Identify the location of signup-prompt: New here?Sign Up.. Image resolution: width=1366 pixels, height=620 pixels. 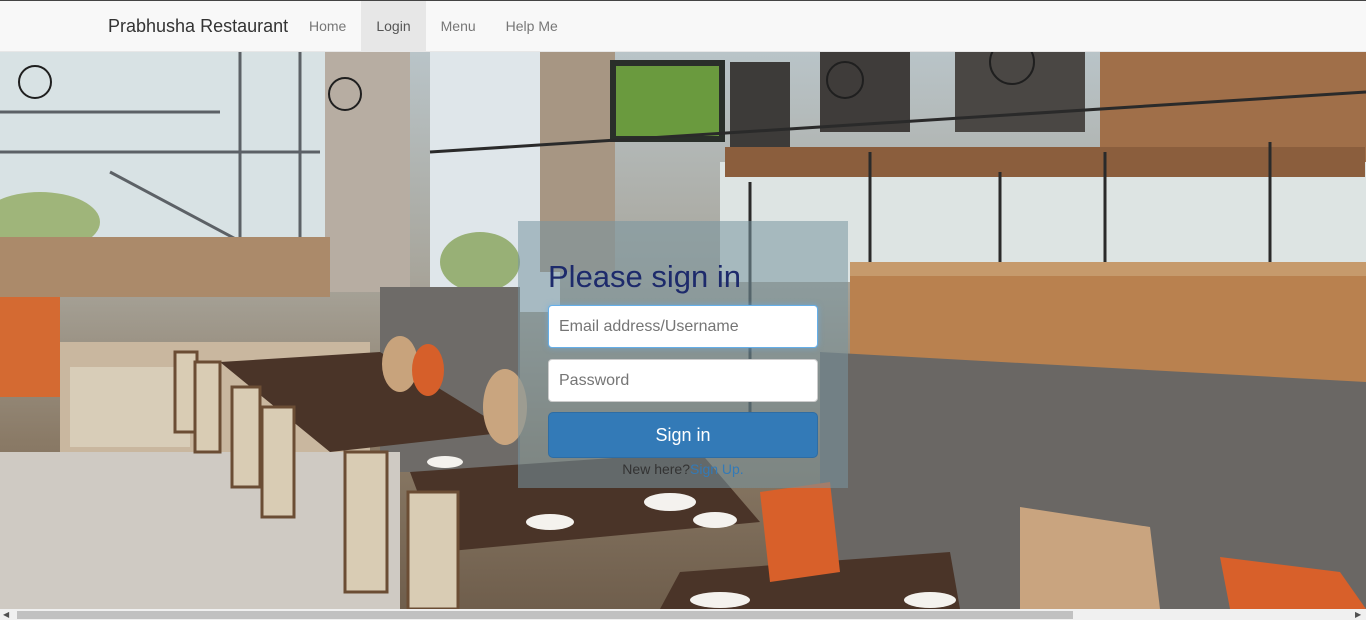
(683, 469).